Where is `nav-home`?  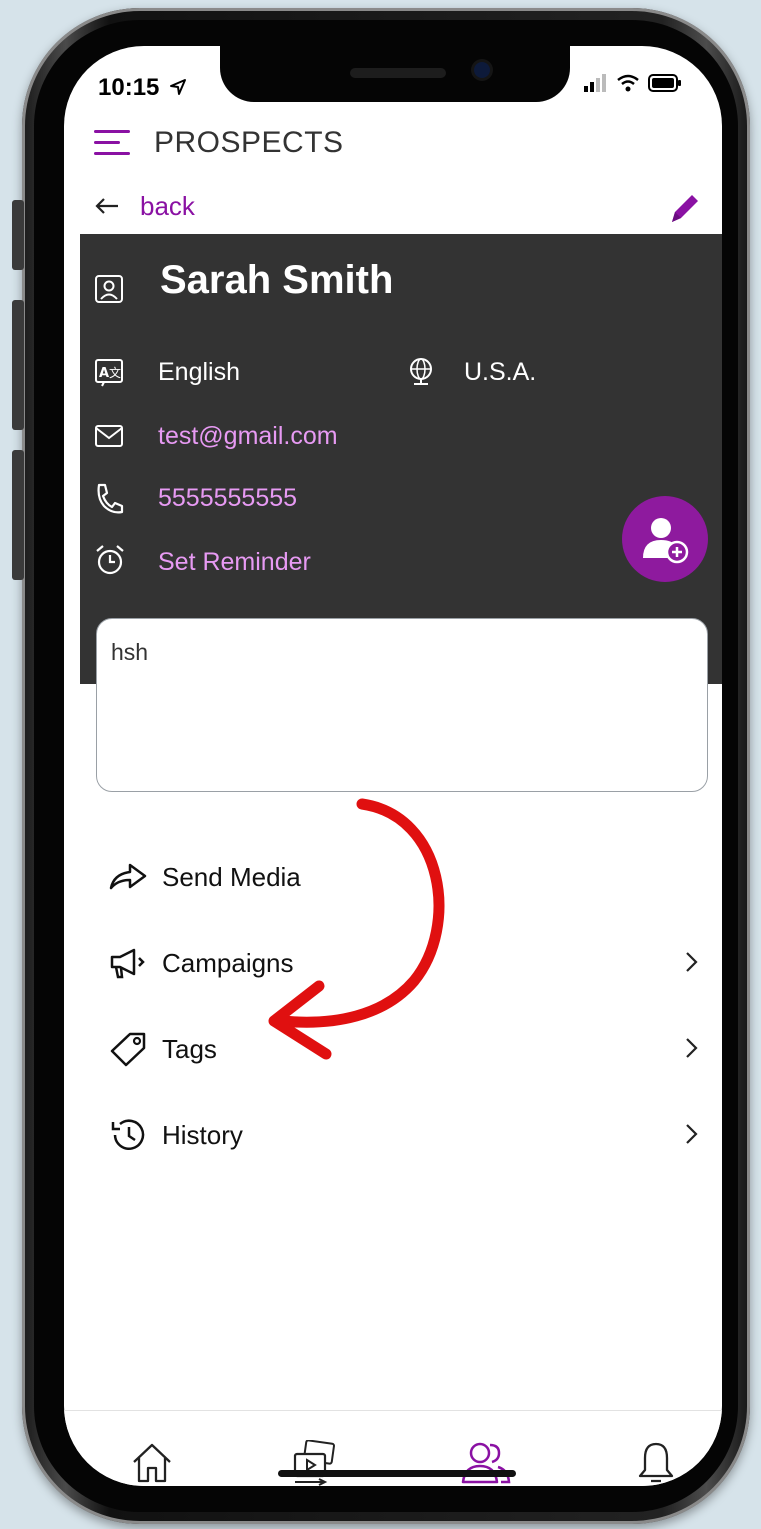 nav-home is located at coordinates (152, 1459).